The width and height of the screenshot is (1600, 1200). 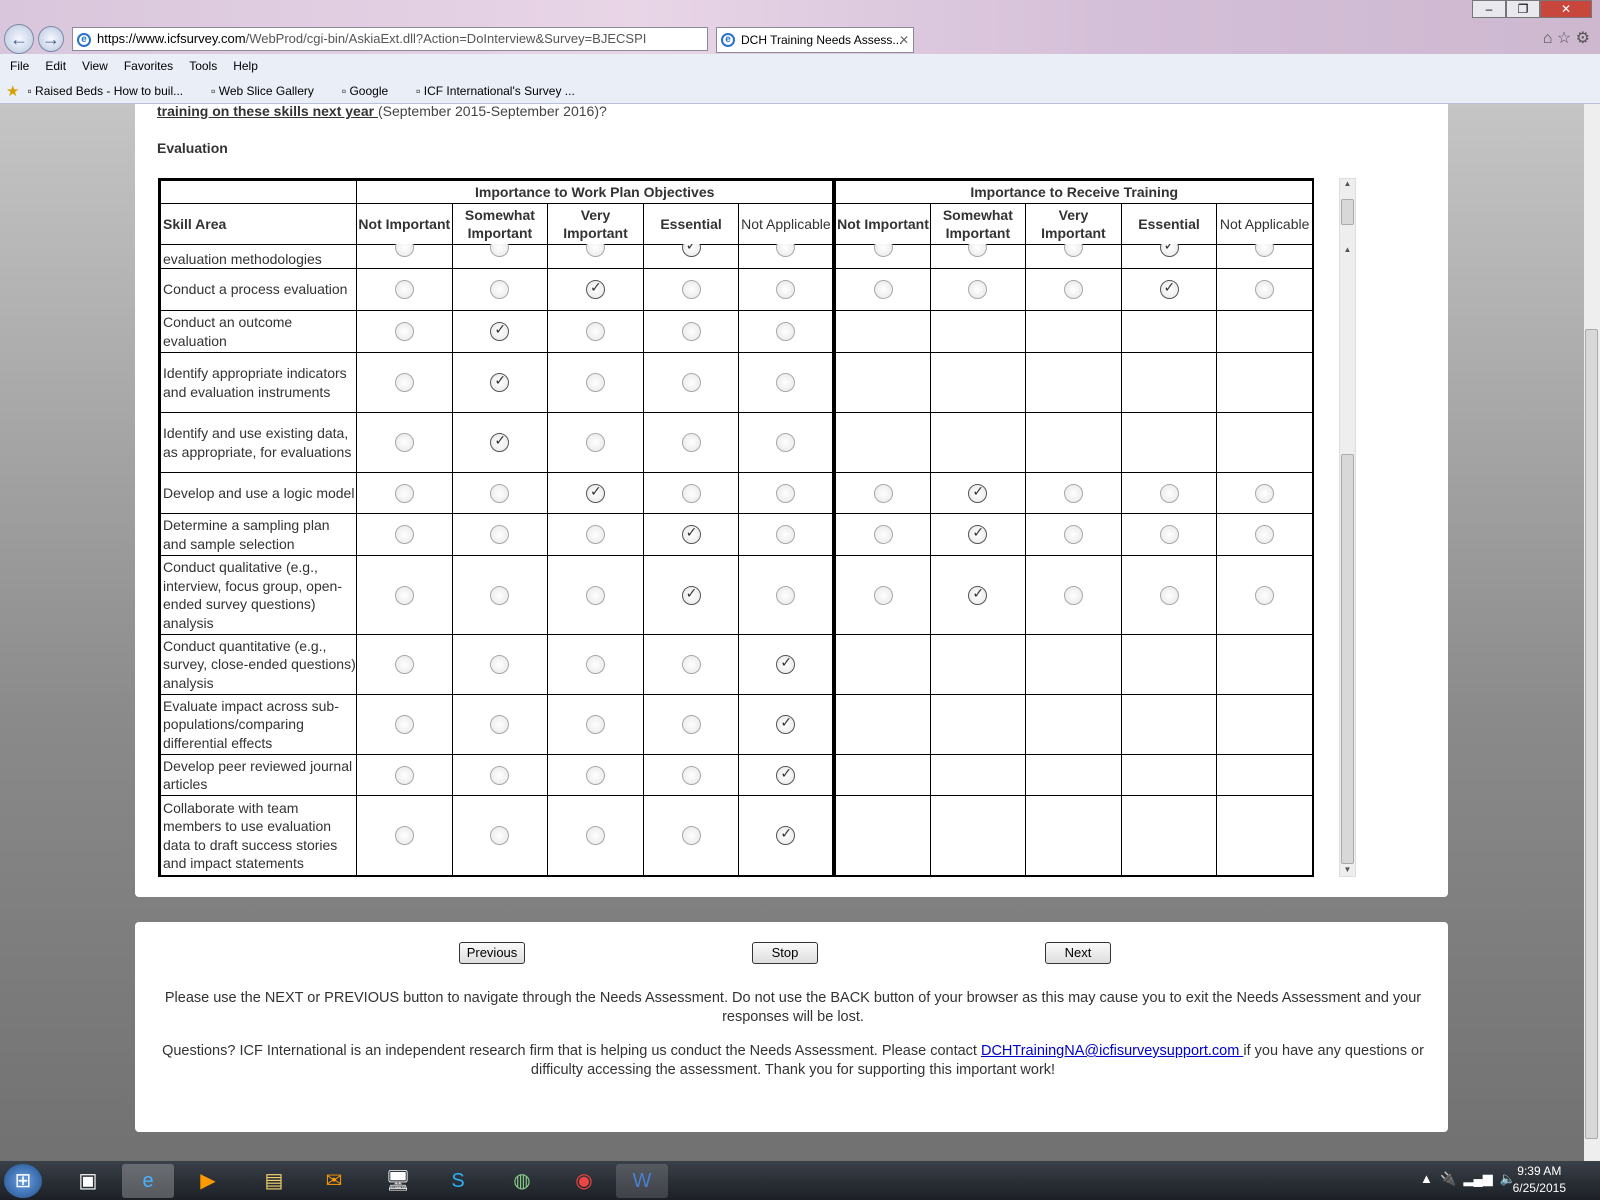 I want to click on previous-button: Previous, so click(x=492, y=953).